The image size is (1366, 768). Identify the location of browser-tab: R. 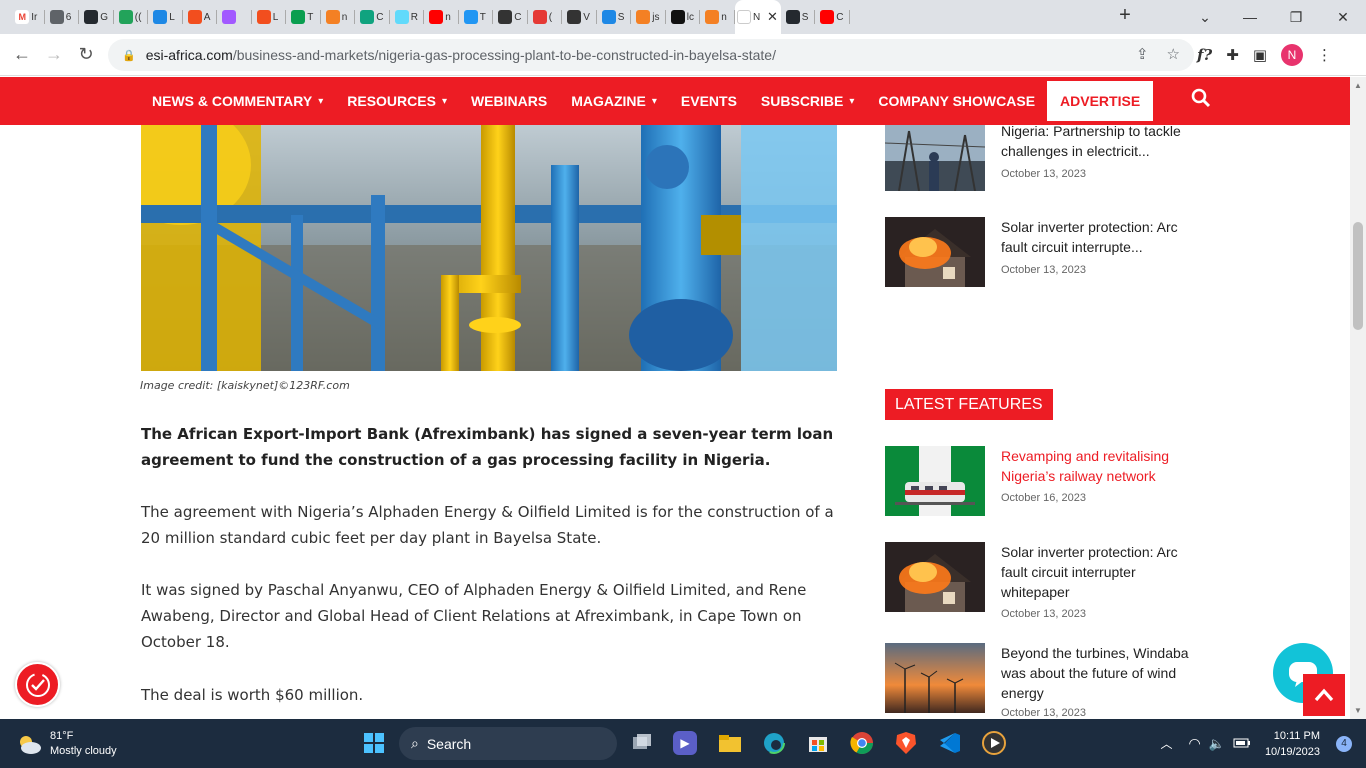
(407, 17).